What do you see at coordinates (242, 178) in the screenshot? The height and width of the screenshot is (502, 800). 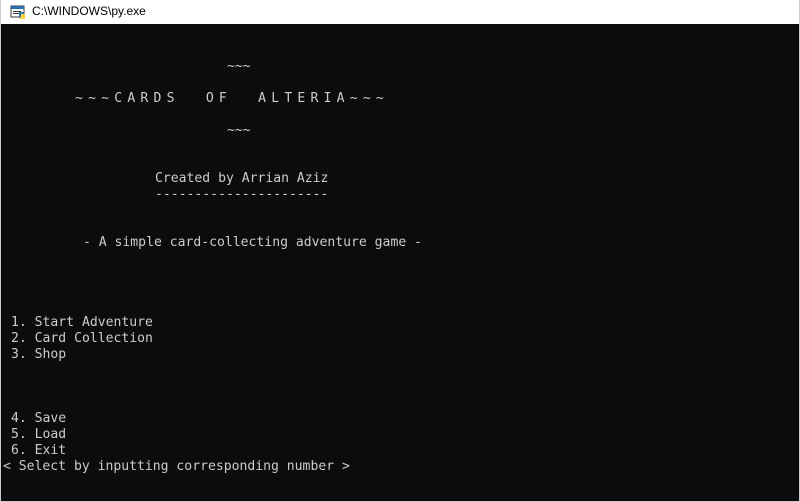 I see `credit-text: Created by Arrian Aziz` at bounding box center [242, 178].